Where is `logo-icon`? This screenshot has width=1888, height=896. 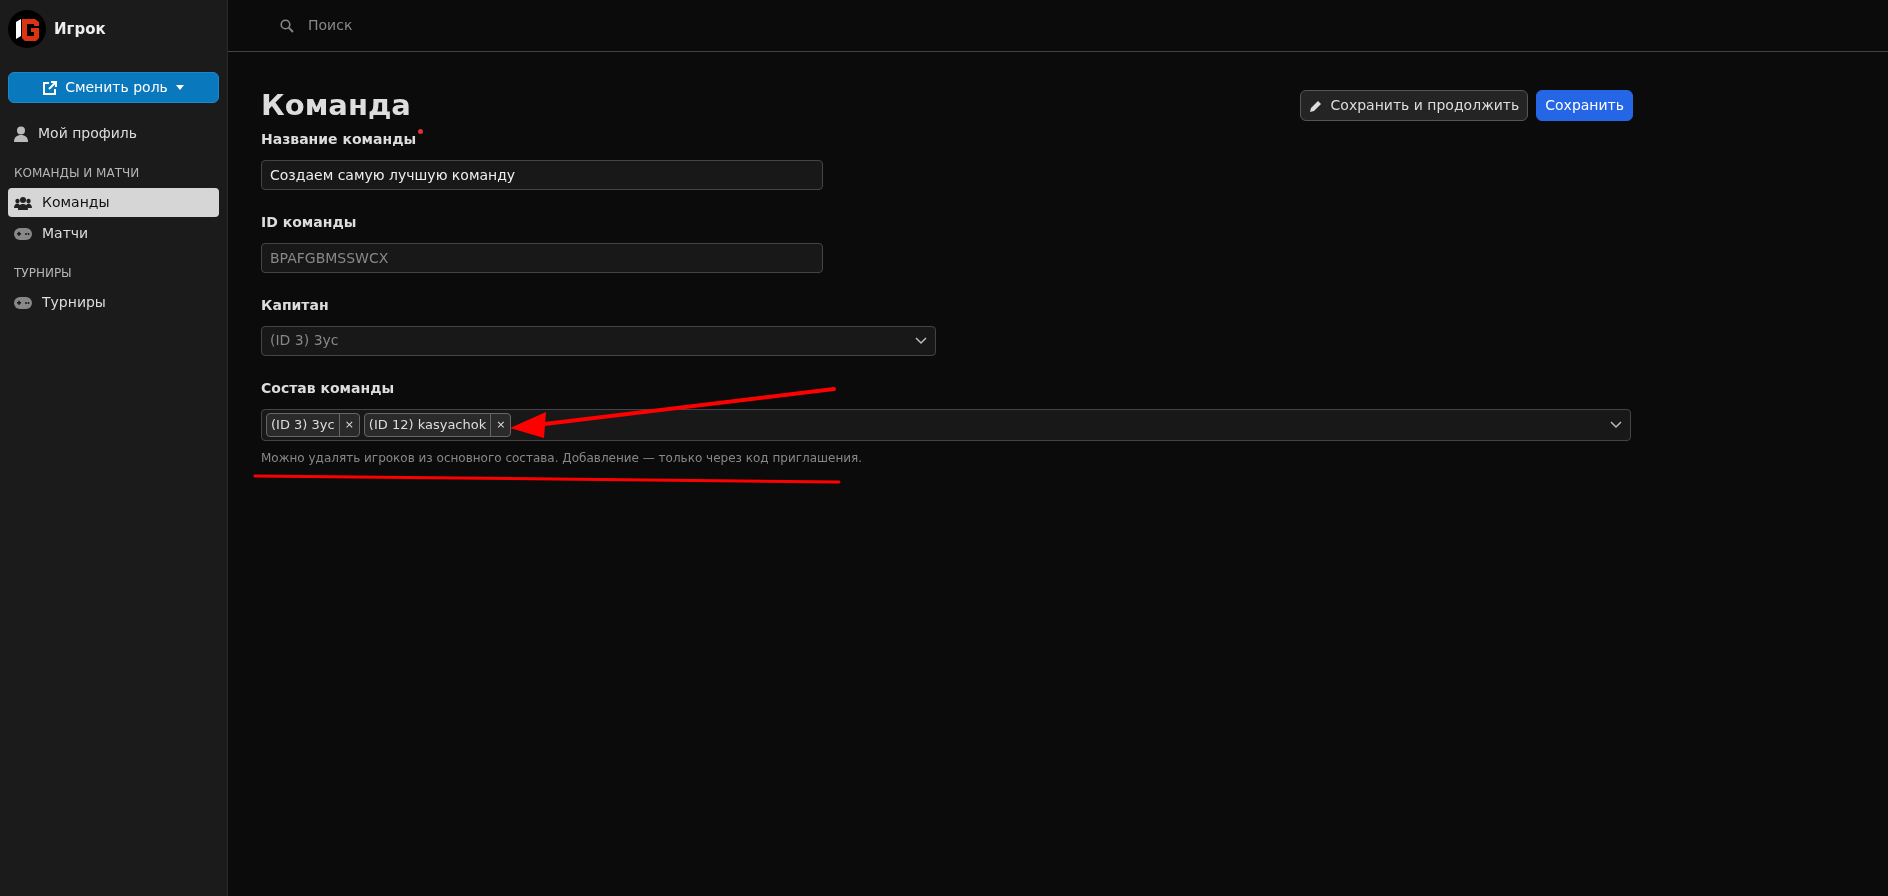 logo-icon is located at coordinates (27, 29).